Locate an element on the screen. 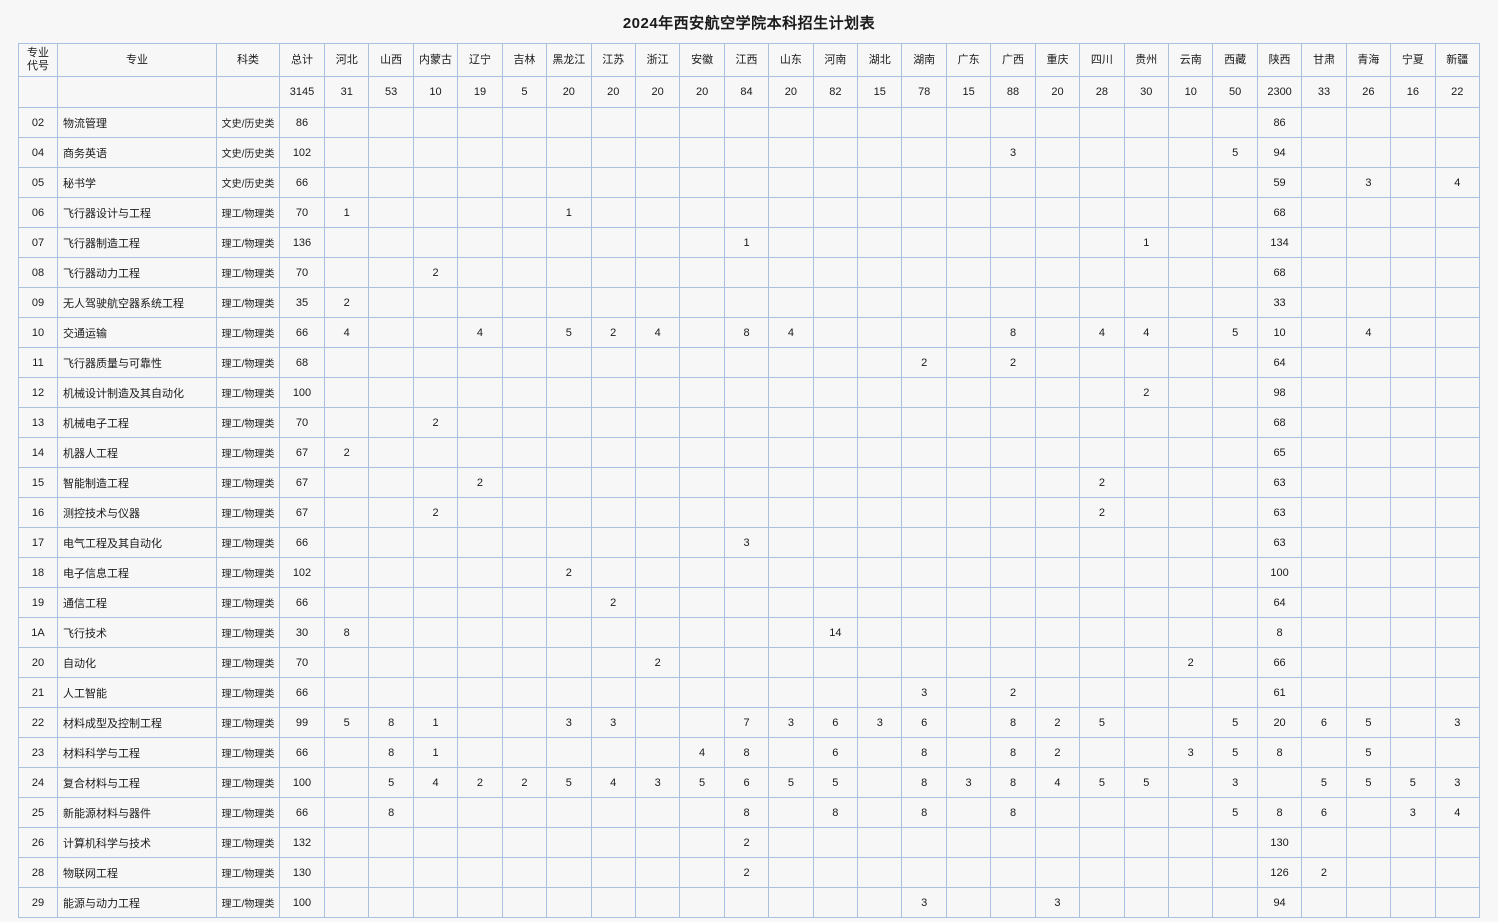  cell-total: 35 is located at coordinates (302, 302).